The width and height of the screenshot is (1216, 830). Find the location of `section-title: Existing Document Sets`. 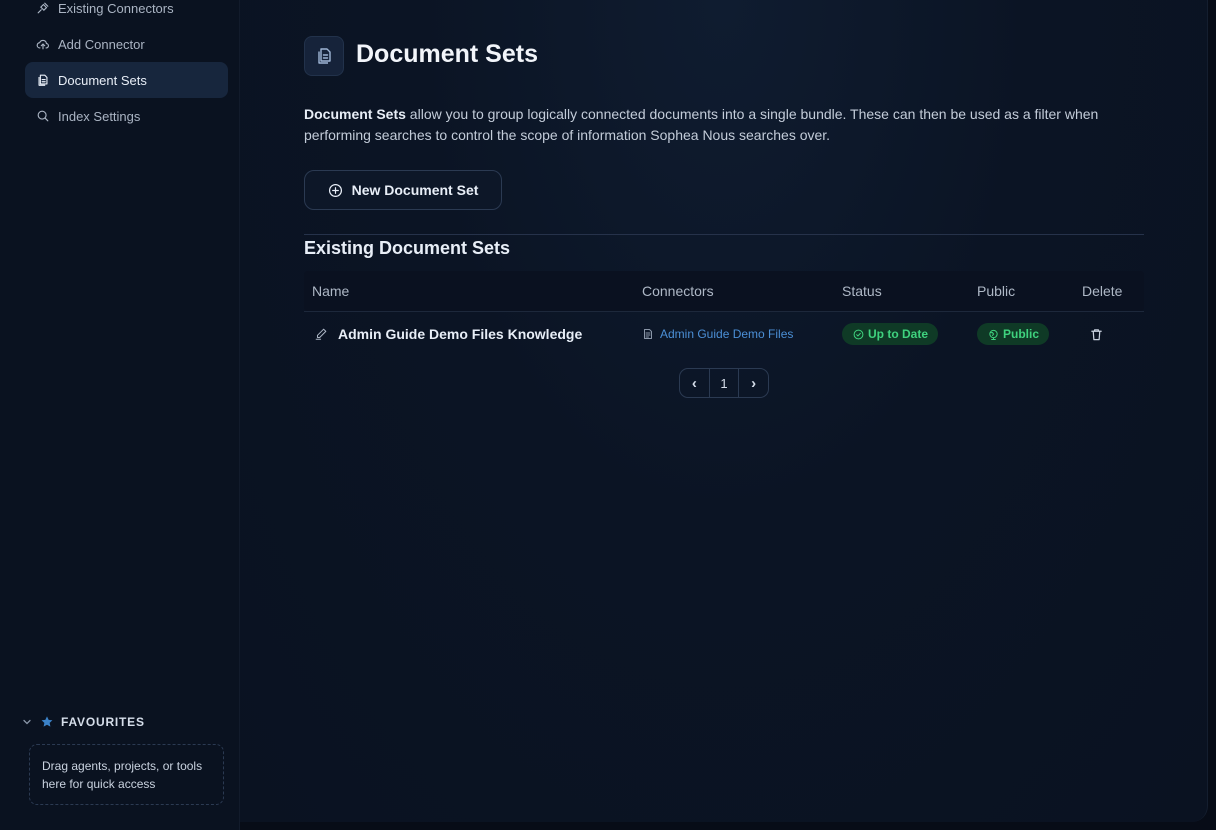

section-title: Existing Document Sets is located at coordinates (407, 248).